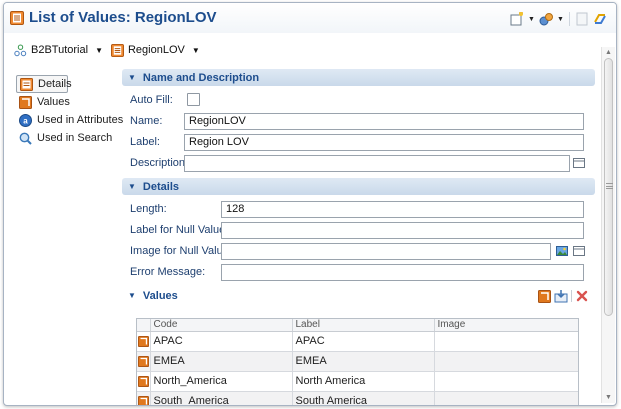 This screenshot has width=621, height=409. I want to click on breadcrumb-item-lov: RegionLOV ▼, so click(155, 50).